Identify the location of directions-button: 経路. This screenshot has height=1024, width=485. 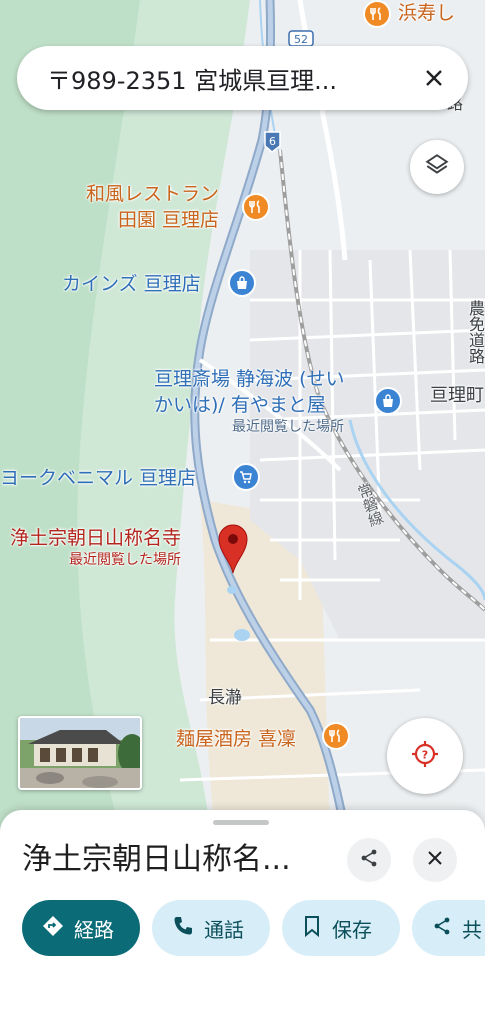
(81, 928).